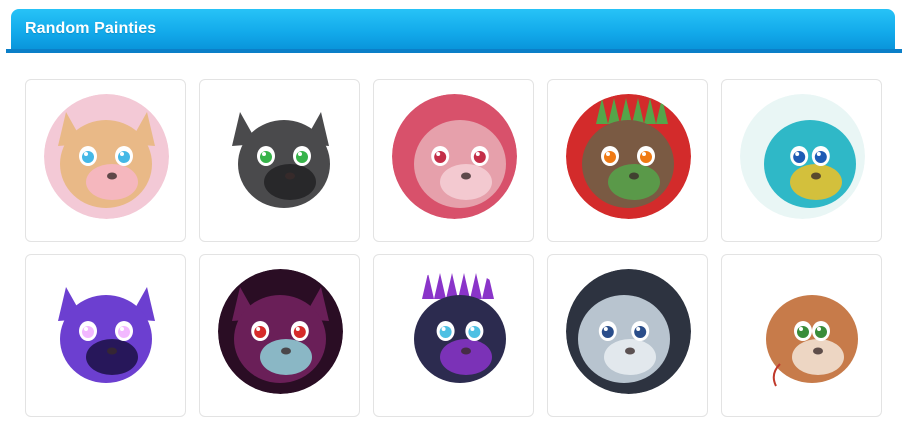 The image size is (909, 425). What do you see at coordinates (454, 51) in the screenshot?
I see `header-divider` at bounding box center [454, 51].